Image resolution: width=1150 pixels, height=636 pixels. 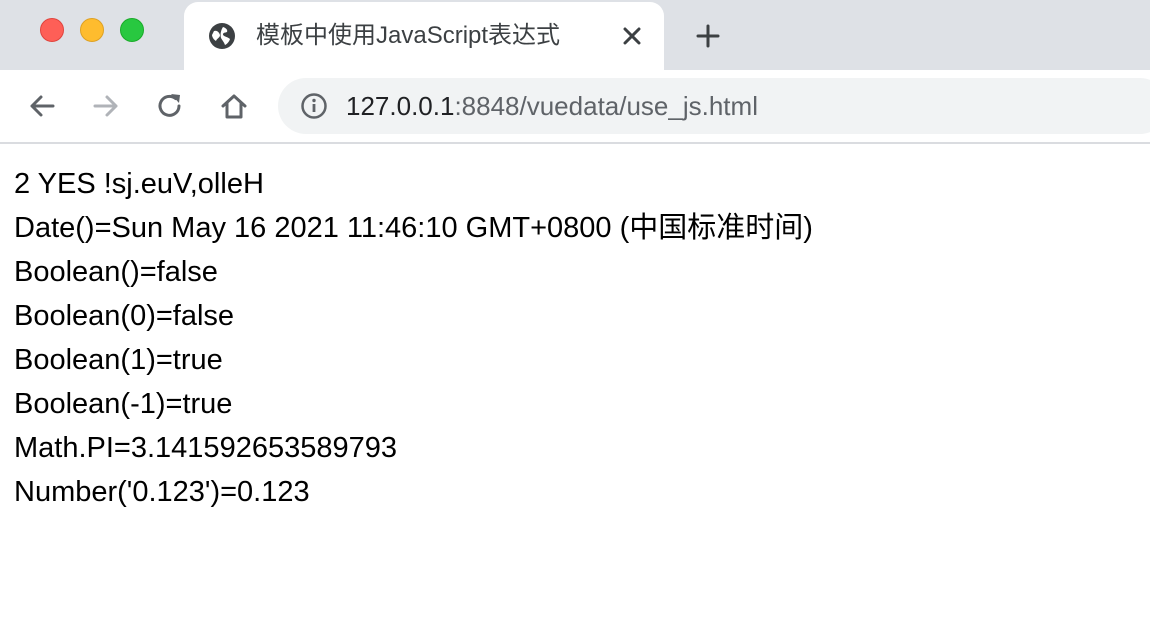 What do you see at coordinates (222, 36) in the screenshot?
I see `globe-icon` at bounding box center [222, 36].